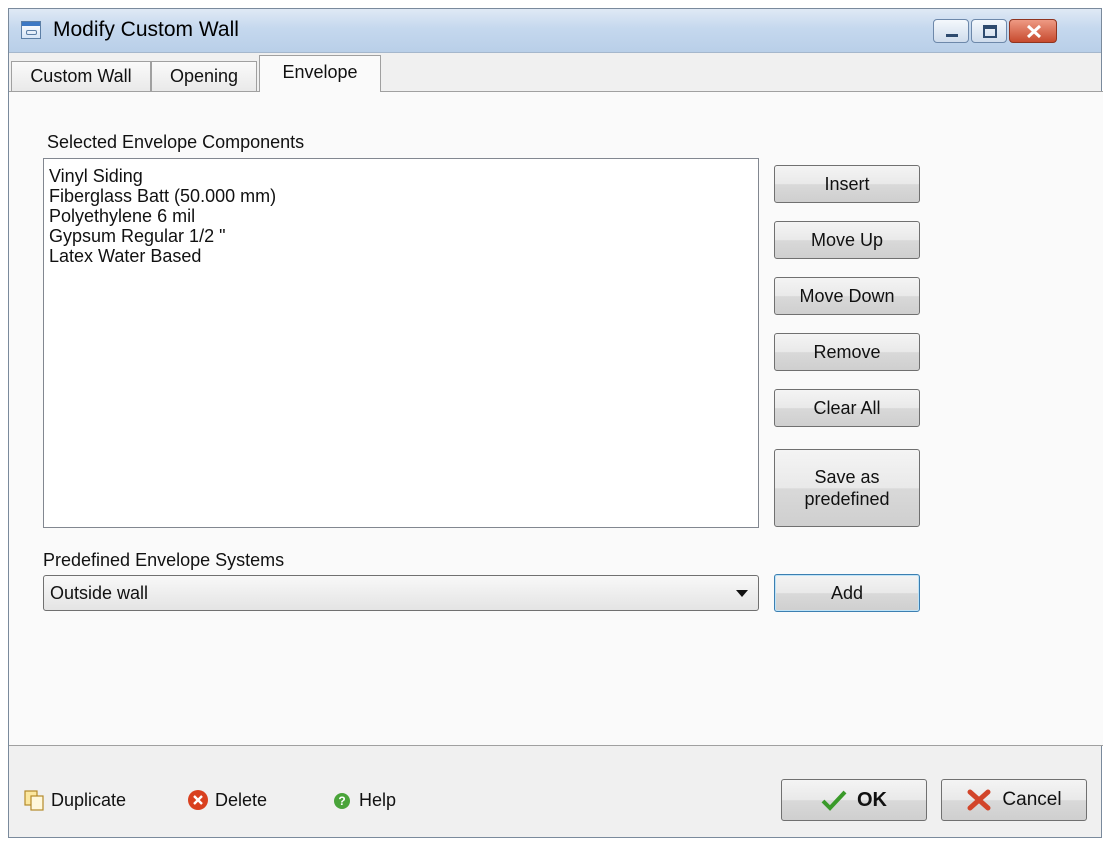 The image size is (1111, 845). Describe the element at coordinates (198, 800) in the screenshot. I see `delete-icon` at that location.